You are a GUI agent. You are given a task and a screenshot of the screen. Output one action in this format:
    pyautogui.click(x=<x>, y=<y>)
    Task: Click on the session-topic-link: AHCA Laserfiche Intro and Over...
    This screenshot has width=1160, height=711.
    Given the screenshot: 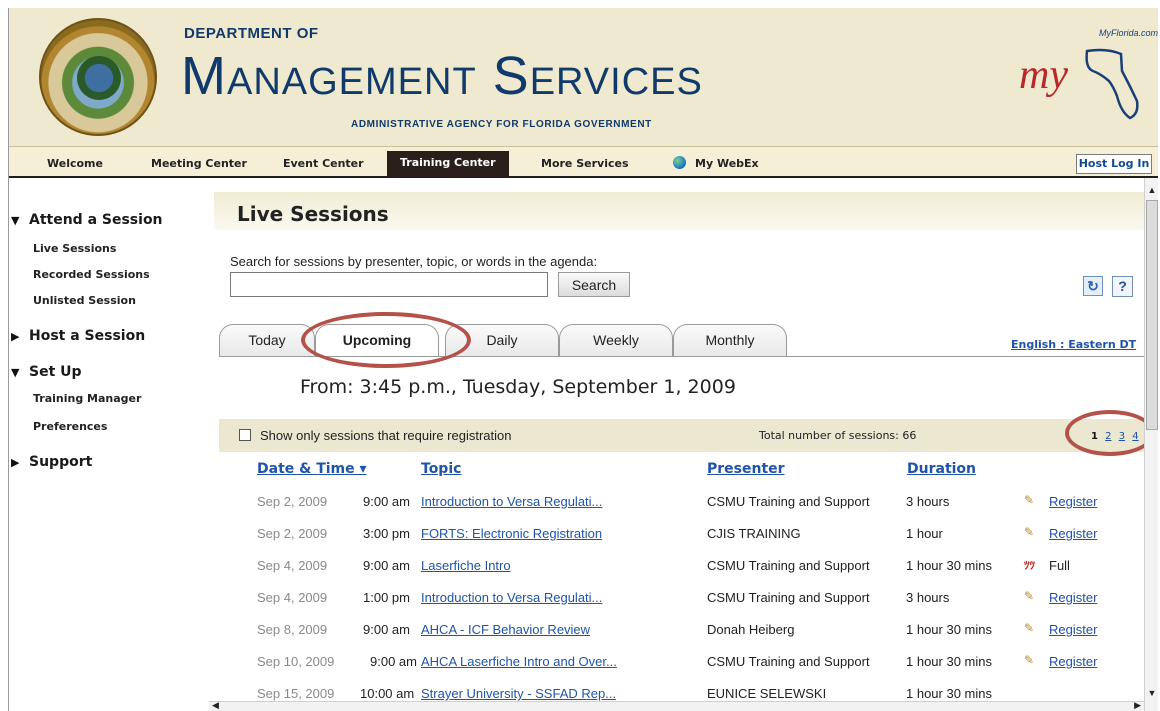 What is the action you would take?
    pyautogui.click(x=519, y=661)
    